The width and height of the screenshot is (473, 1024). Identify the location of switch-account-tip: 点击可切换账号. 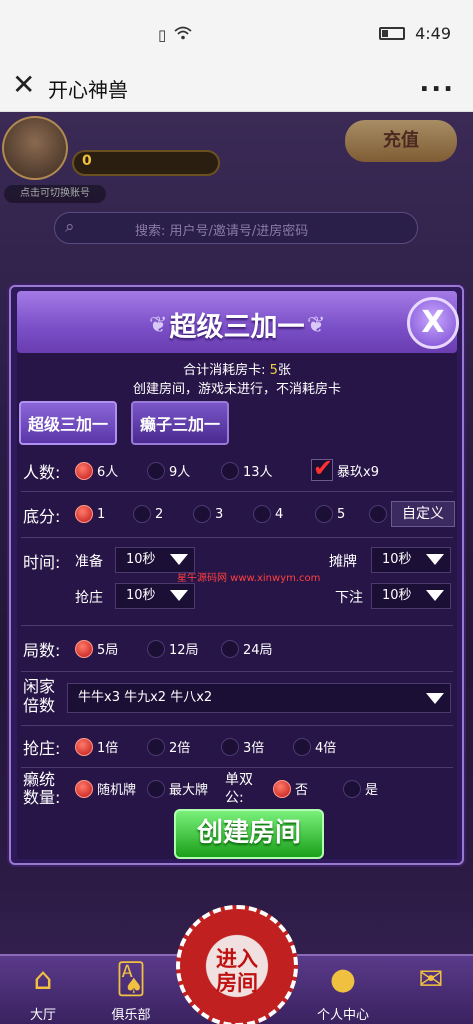
(55, 194).